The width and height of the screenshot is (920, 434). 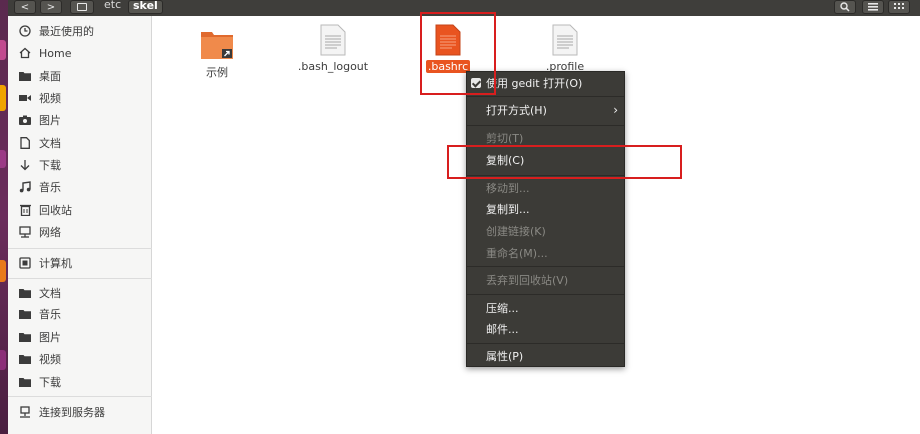 I want to click on sidebar-item-home: Home, so click(x=80, y=53).